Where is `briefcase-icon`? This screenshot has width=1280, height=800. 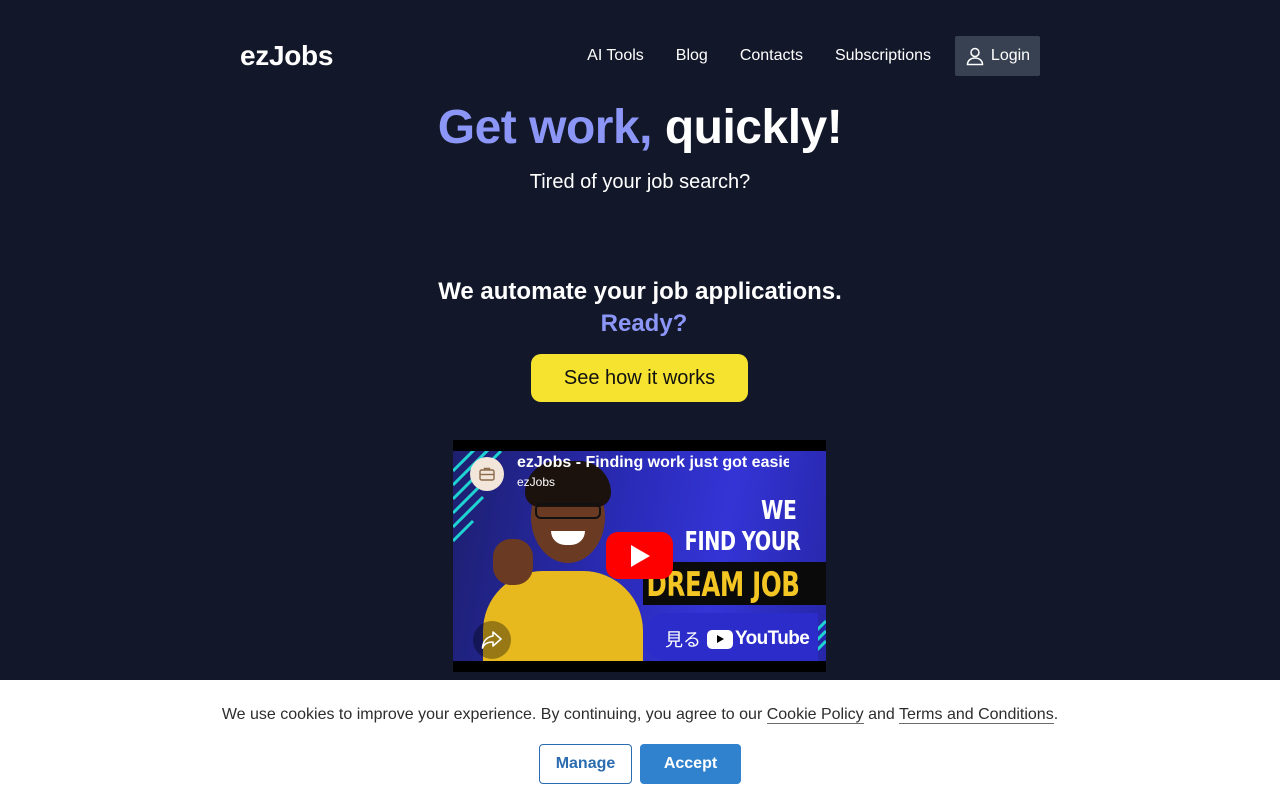 briefcase-icon is located at coordinates (487, 474).